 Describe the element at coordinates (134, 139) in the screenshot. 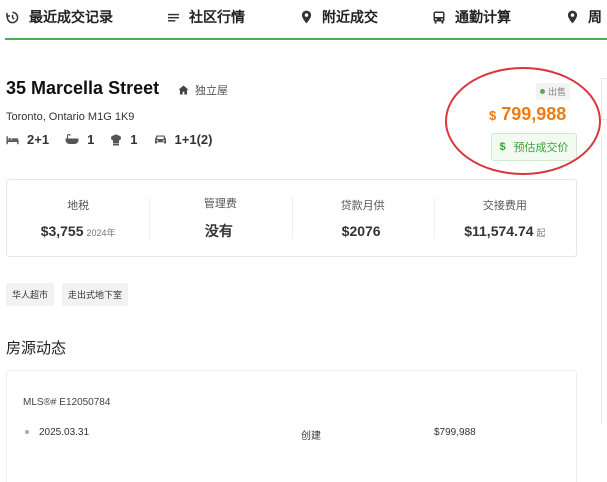

I see `kitchens-value: 1` at that location.